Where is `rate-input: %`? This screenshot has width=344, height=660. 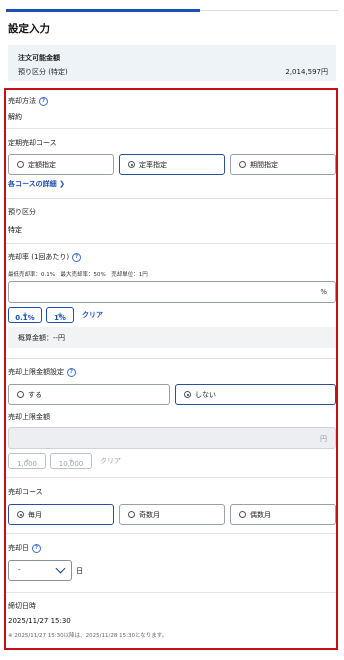 rate-input: % is located at coordinates (172, 292).